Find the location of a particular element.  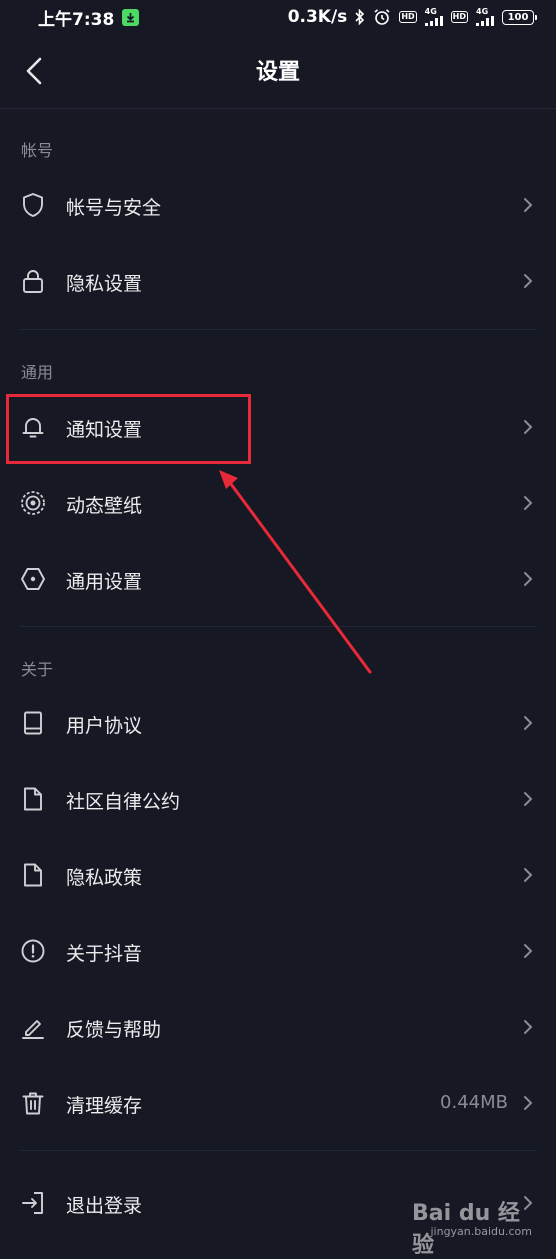

arrow-annotation is located at coordinates (295, 572).